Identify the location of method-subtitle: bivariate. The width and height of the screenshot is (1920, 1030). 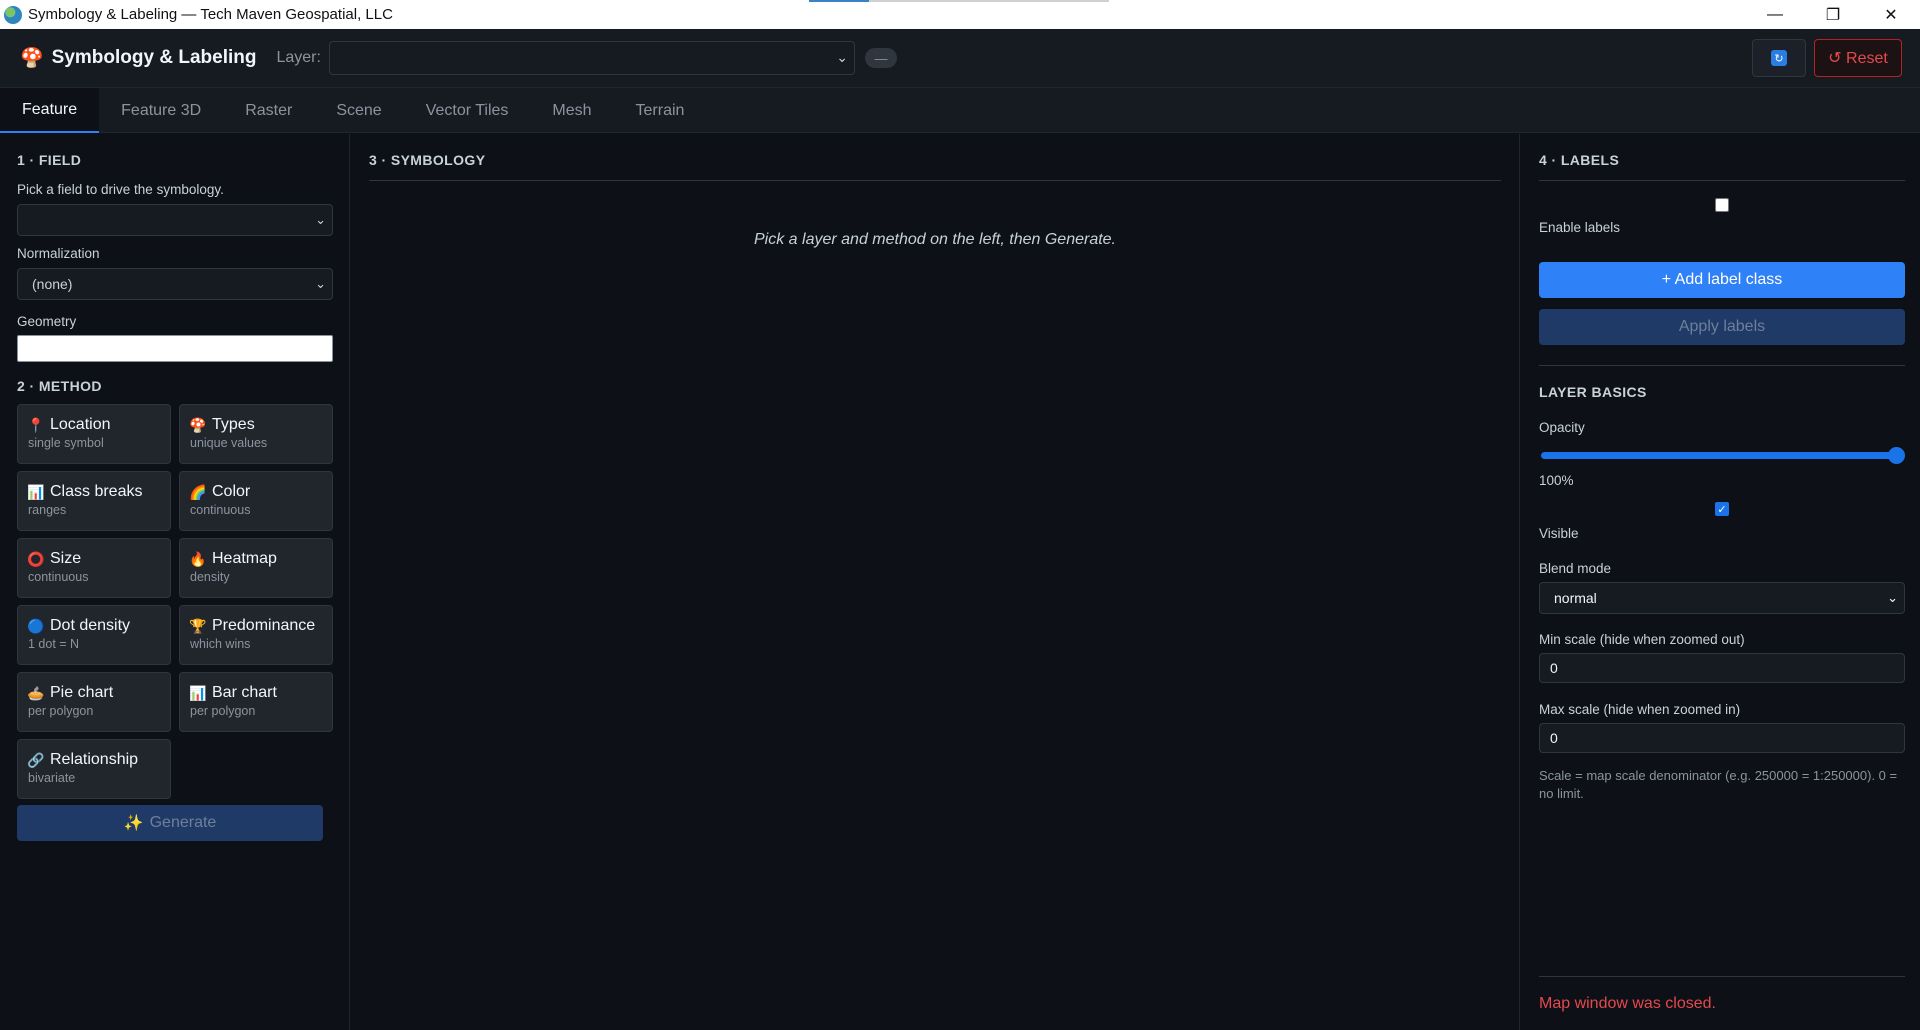
(52, 778).